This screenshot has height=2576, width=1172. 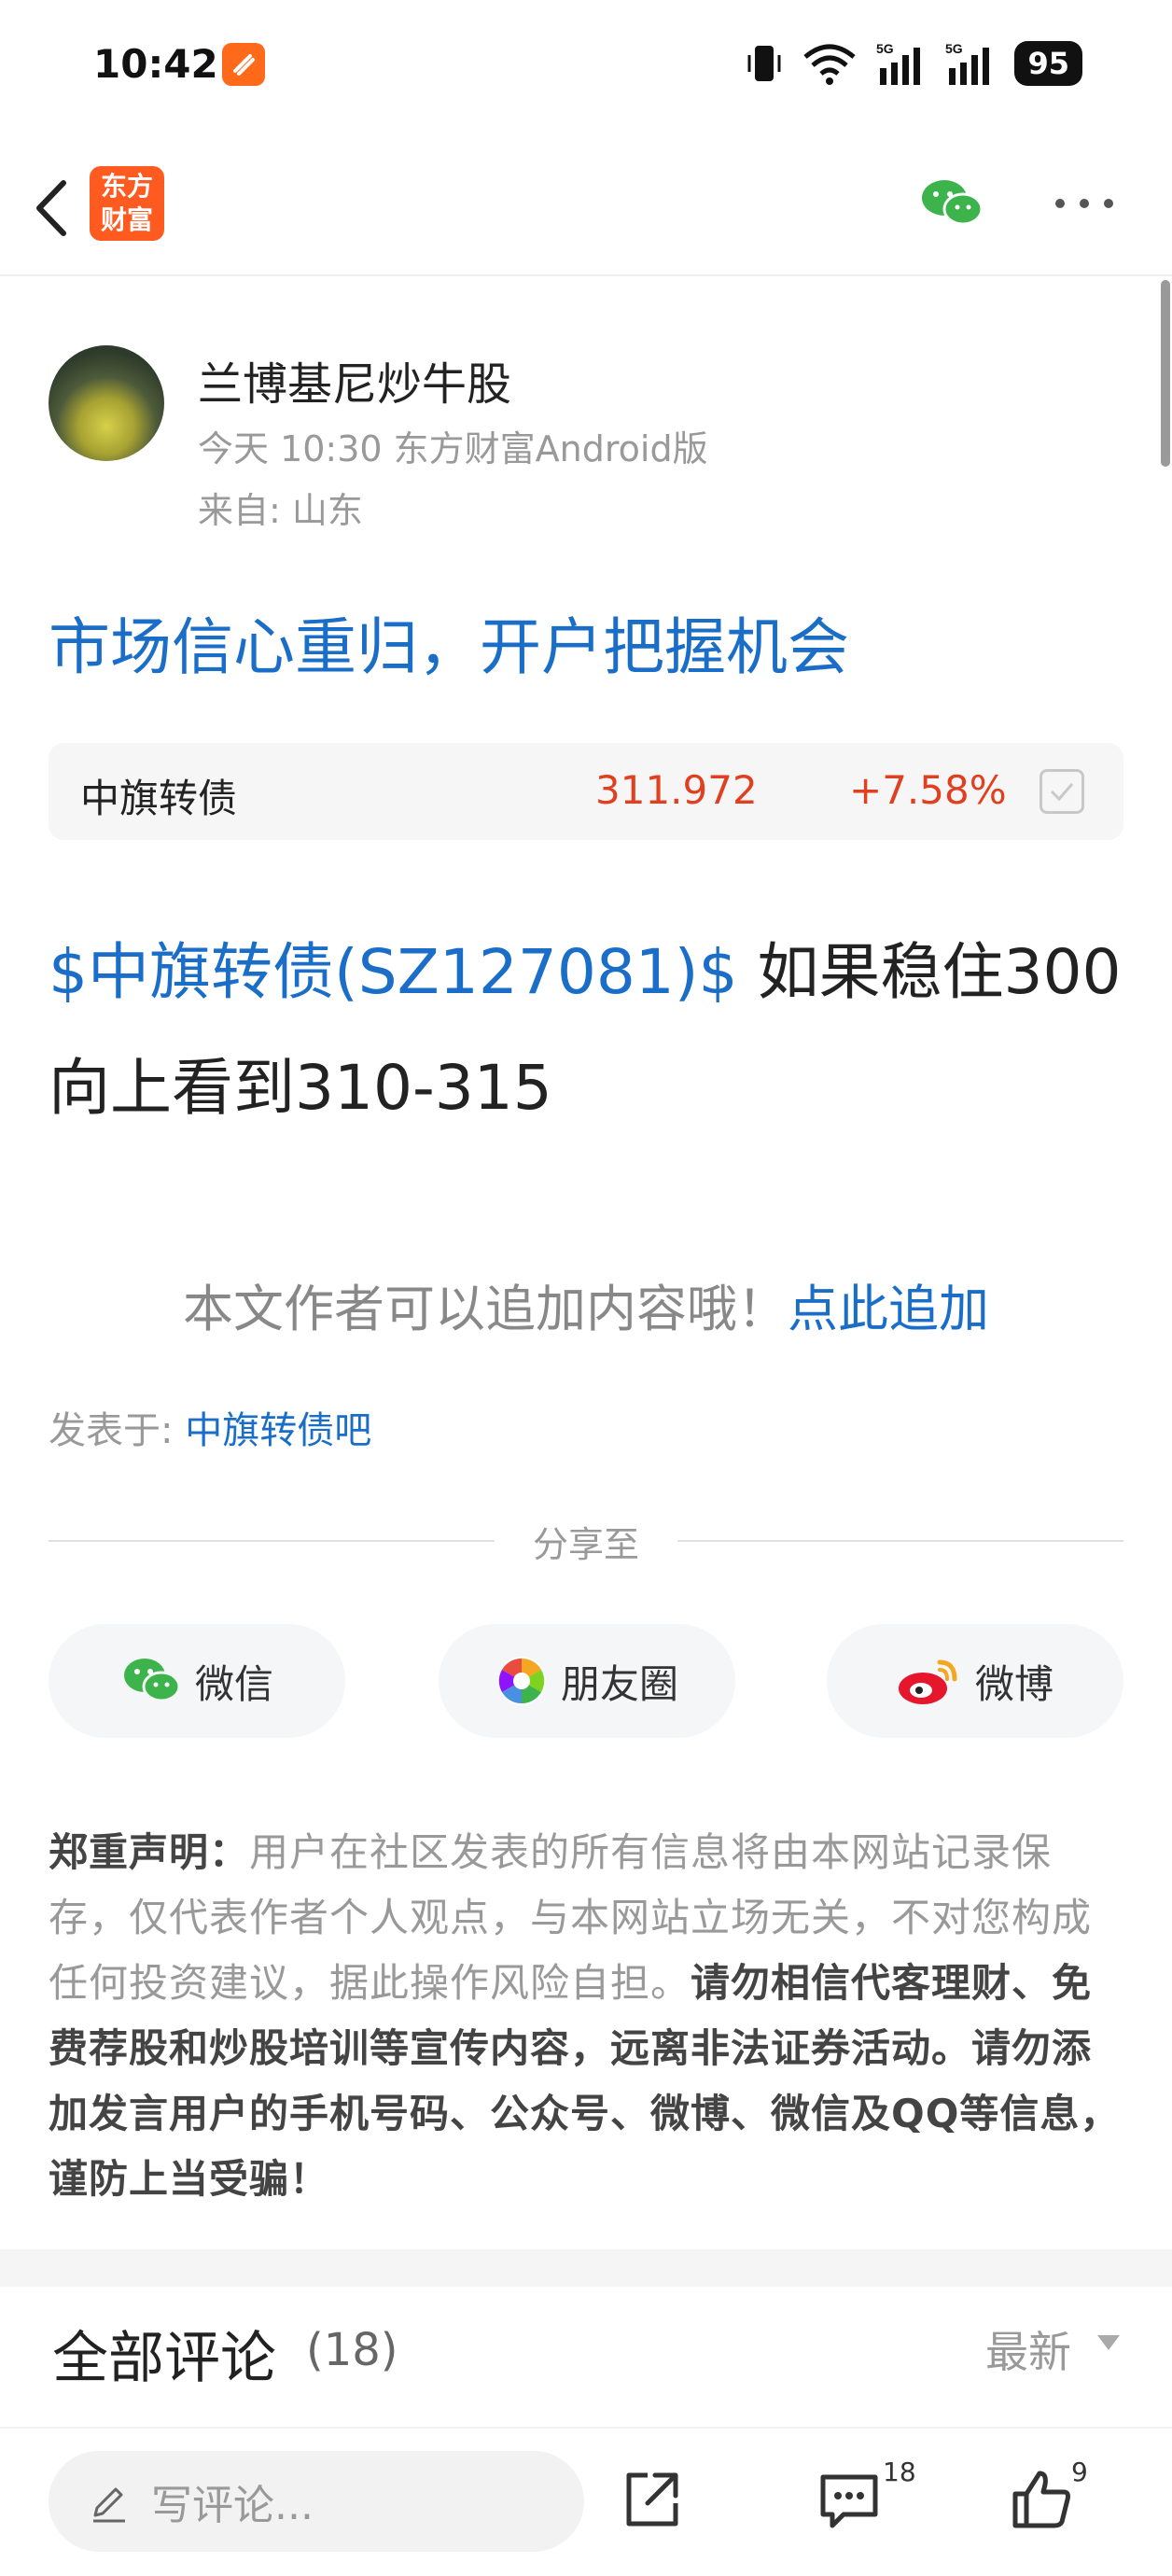 What do you see at coordinates (1041, 2499) in the screenshot?
I see `like-icon` at bounding box center [1041, 2499].